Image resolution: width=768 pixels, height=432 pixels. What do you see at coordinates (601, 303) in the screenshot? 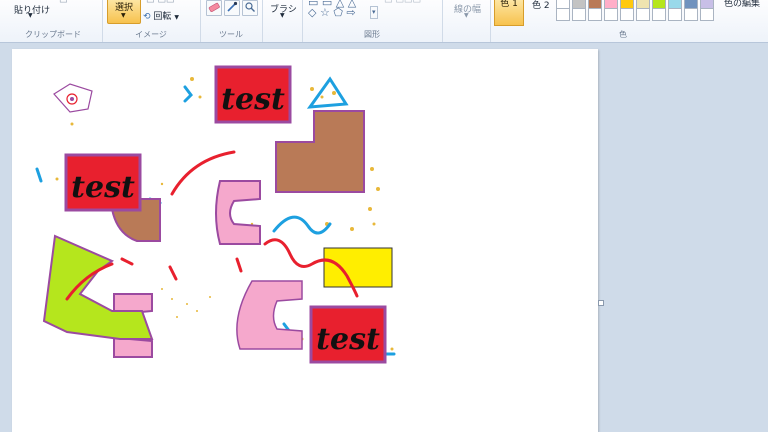
I see `canvas-resize-handle` at bounding box center [601, 303].